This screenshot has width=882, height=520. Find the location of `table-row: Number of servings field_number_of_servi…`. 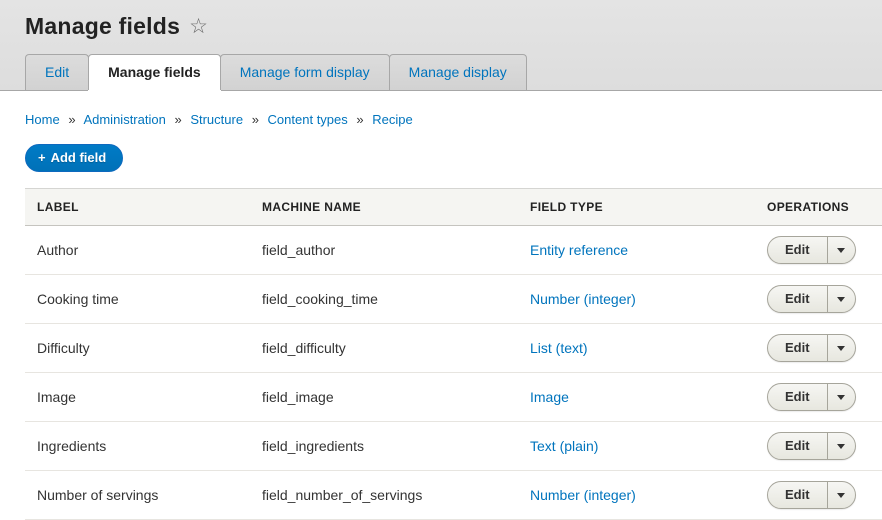

table-row: Number of servings field_number_of_servi… is located at coordinates (453, 495).